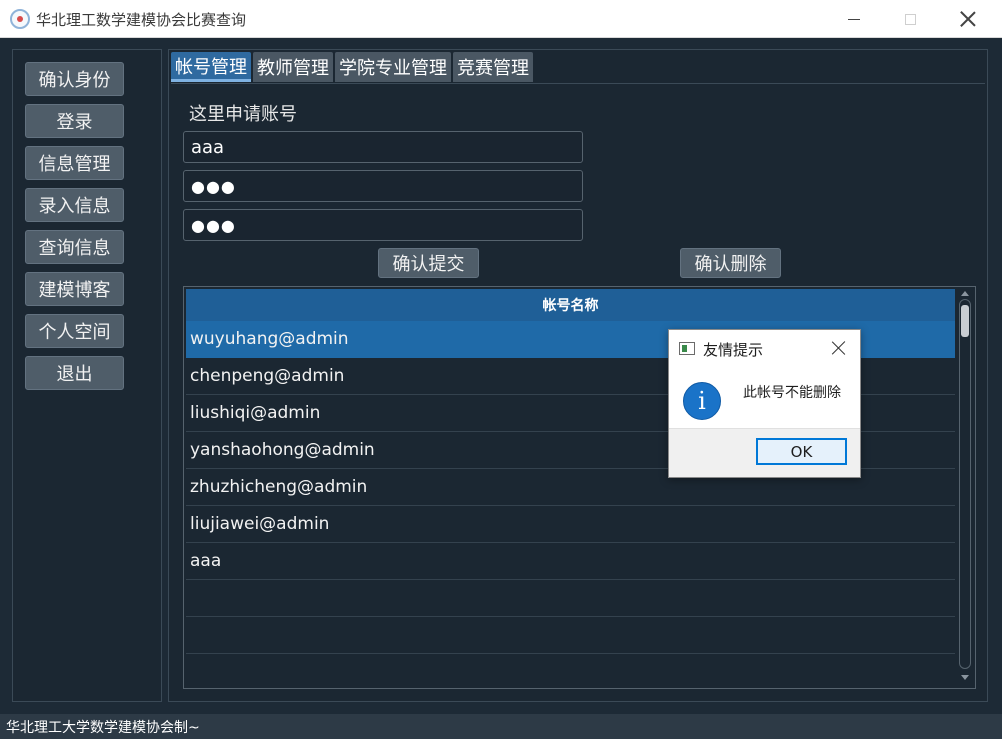  Describe the element at coordinates (74, 121) in the screenshot. I see `sidebar-item-login: 登录` at that location.